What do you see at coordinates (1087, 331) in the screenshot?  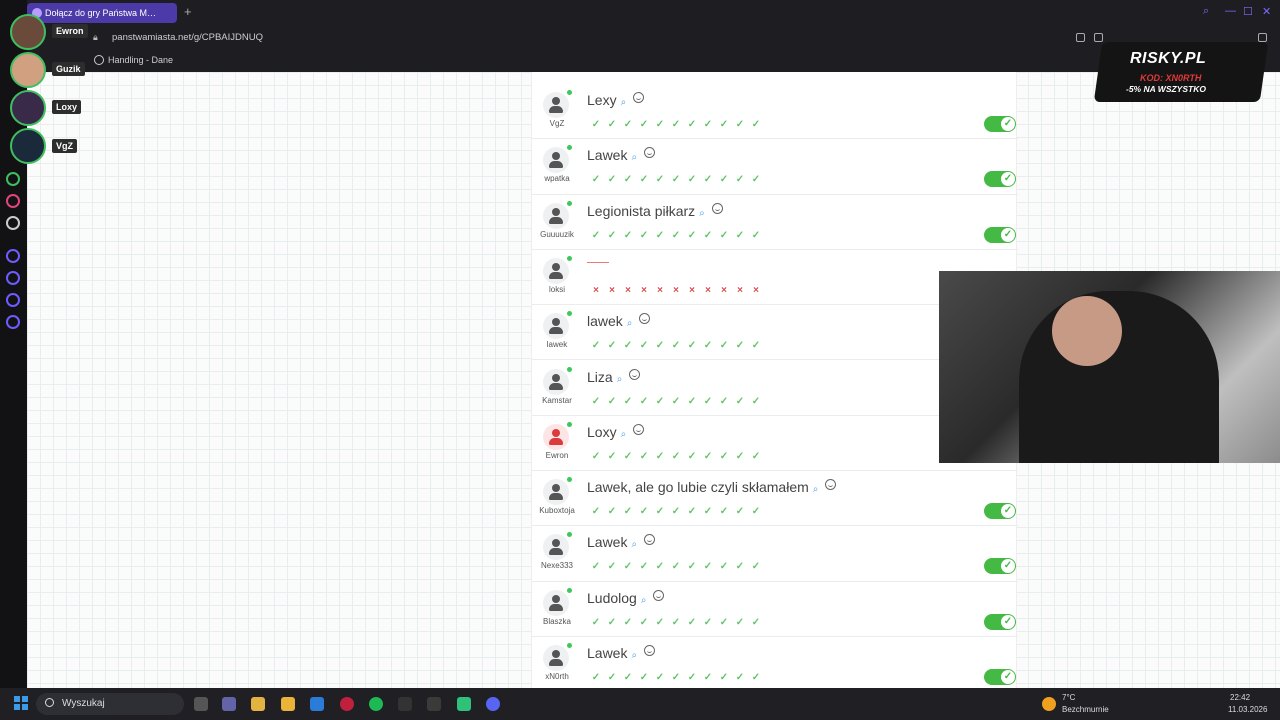 I see `streamer-face` at bounding box center [1087, 331].